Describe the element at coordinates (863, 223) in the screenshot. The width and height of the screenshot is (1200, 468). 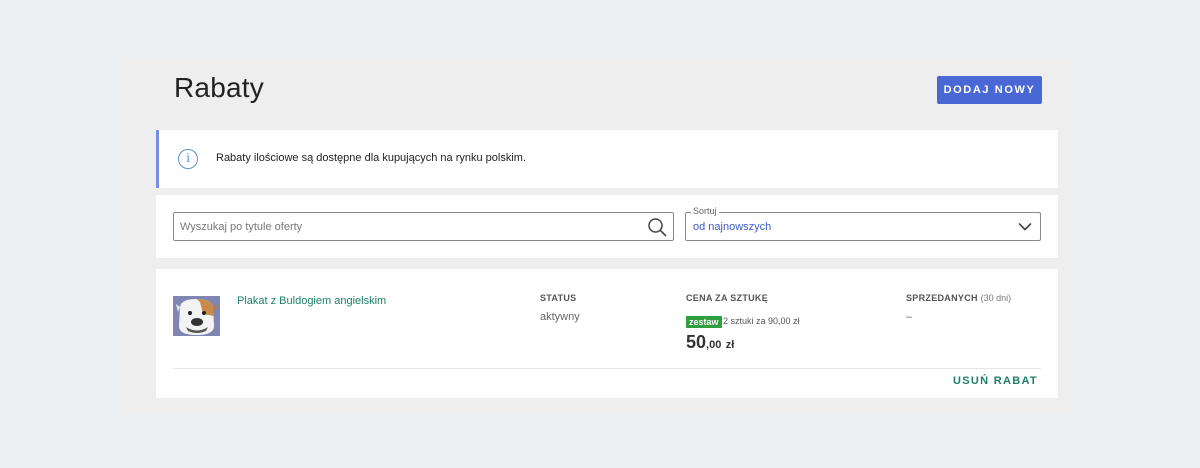
I see `sort-select: Sortuj od najnowszych` at that location.